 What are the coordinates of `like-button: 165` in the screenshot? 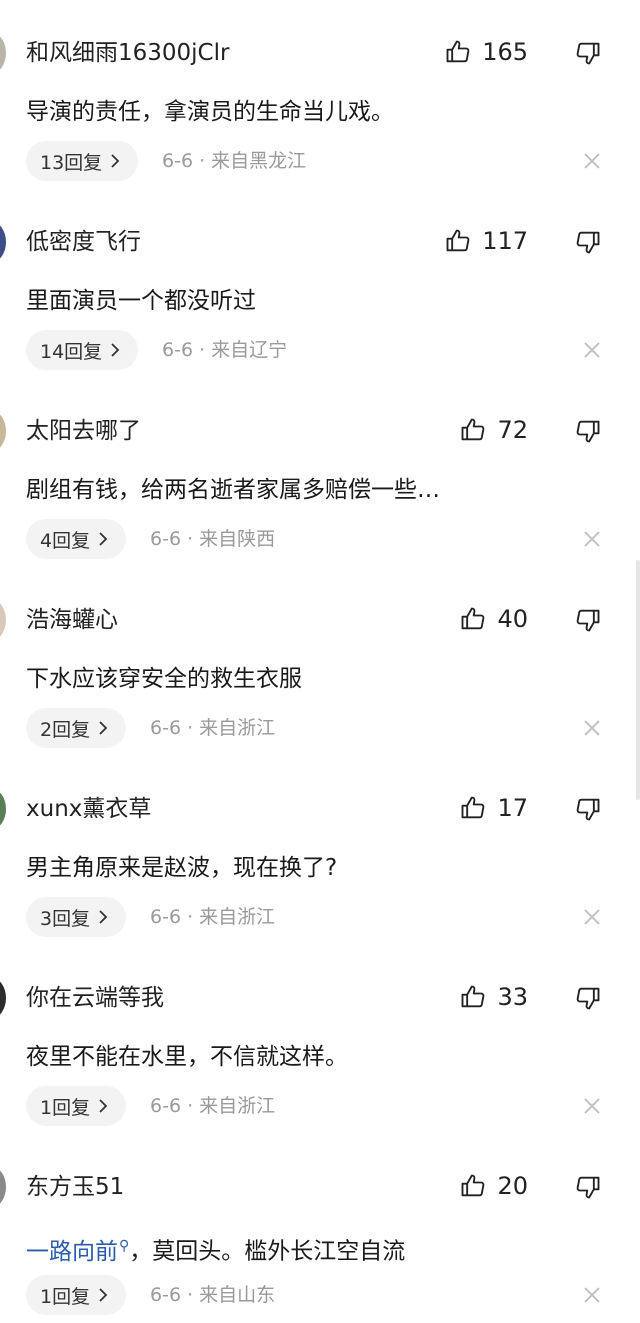 It's located at (486, 52).